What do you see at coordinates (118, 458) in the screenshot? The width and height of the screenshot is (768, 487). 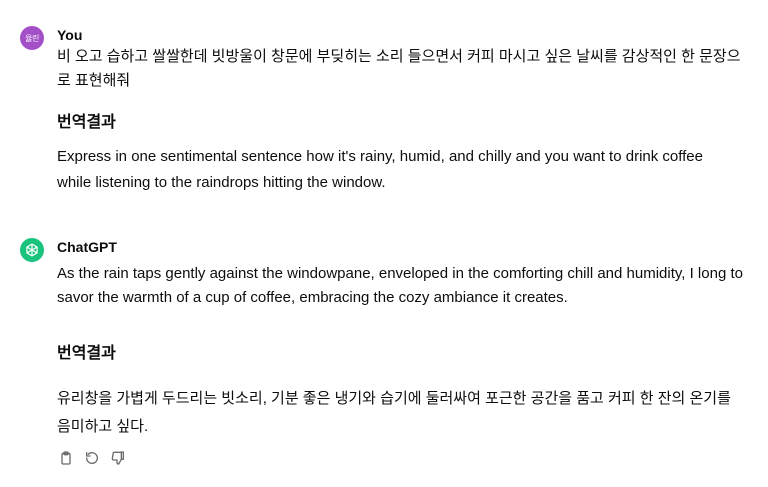 I see `thumbs-down-icon` at bounding box center [118, 458].